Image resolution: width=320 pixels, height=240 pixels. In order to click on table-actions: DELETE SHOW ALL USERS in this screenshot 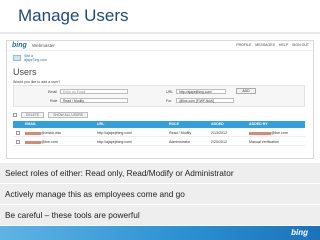, I will do `click(51, 115)`.